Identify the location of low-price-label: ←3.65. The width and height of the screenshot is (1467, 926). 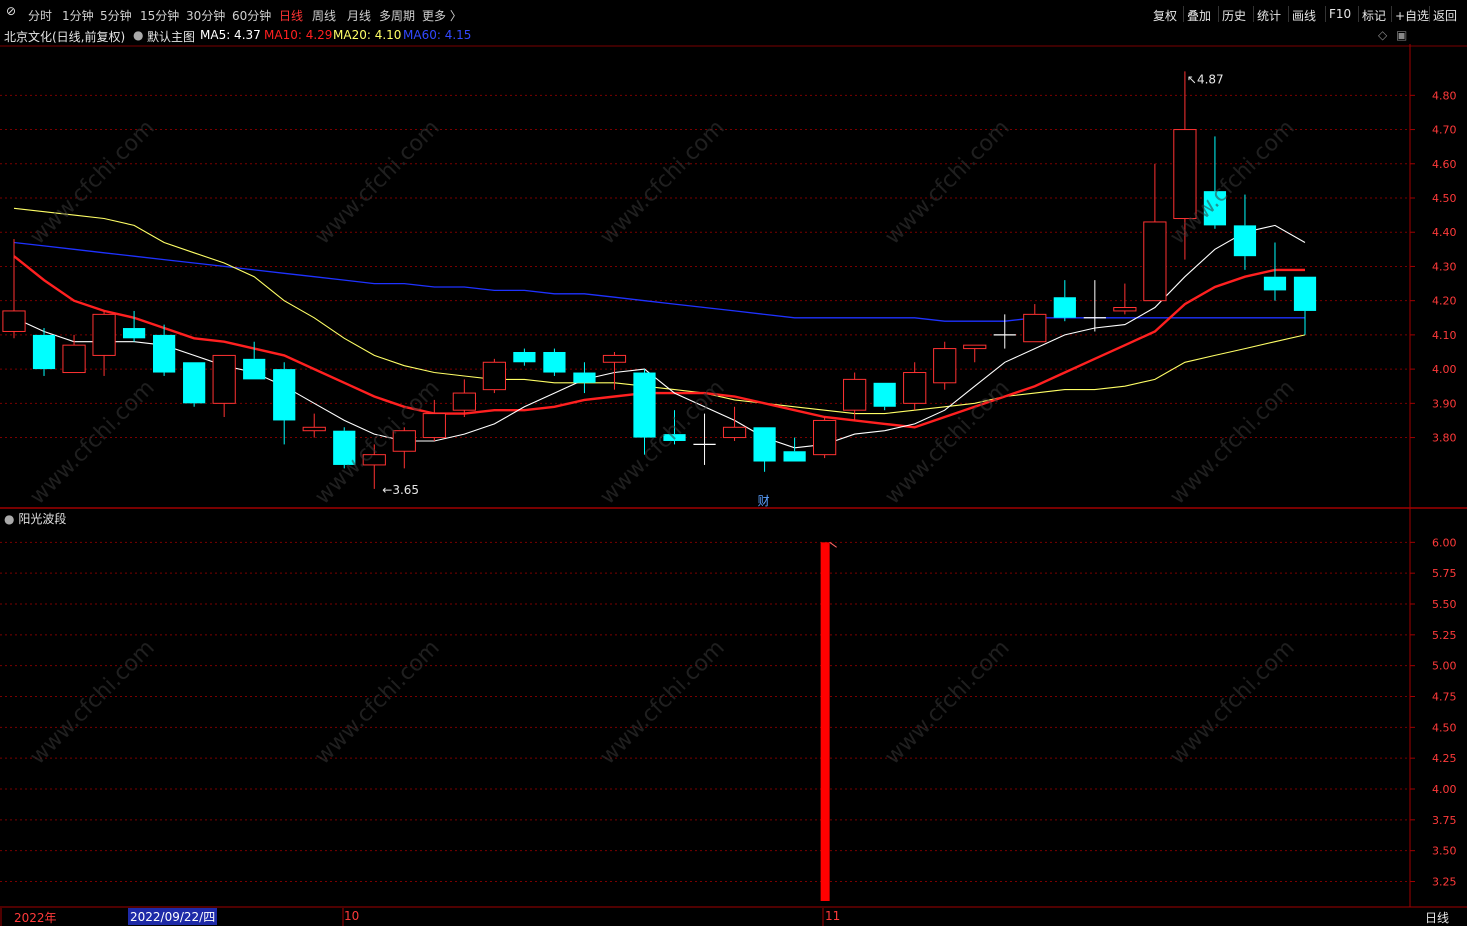
(400, 490).